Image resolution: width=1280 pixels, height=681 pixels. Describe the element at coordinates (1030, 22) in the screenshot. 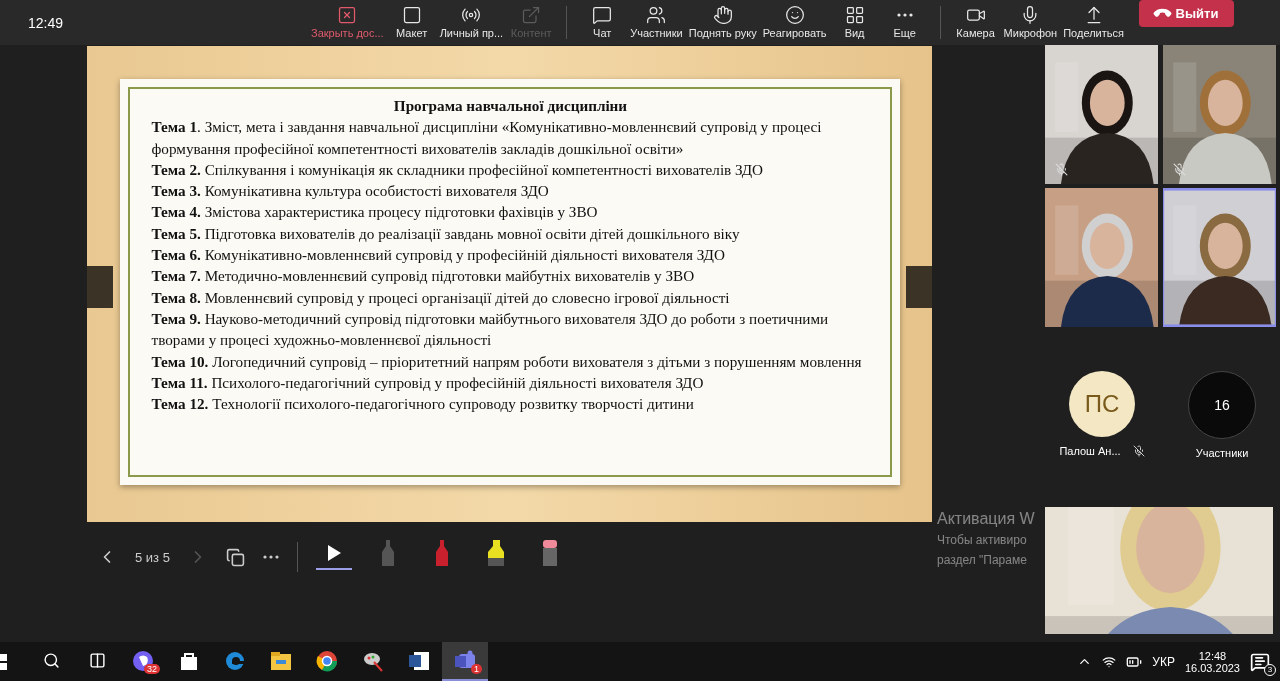

I see `toolbar-button: Микрофон` at that location.